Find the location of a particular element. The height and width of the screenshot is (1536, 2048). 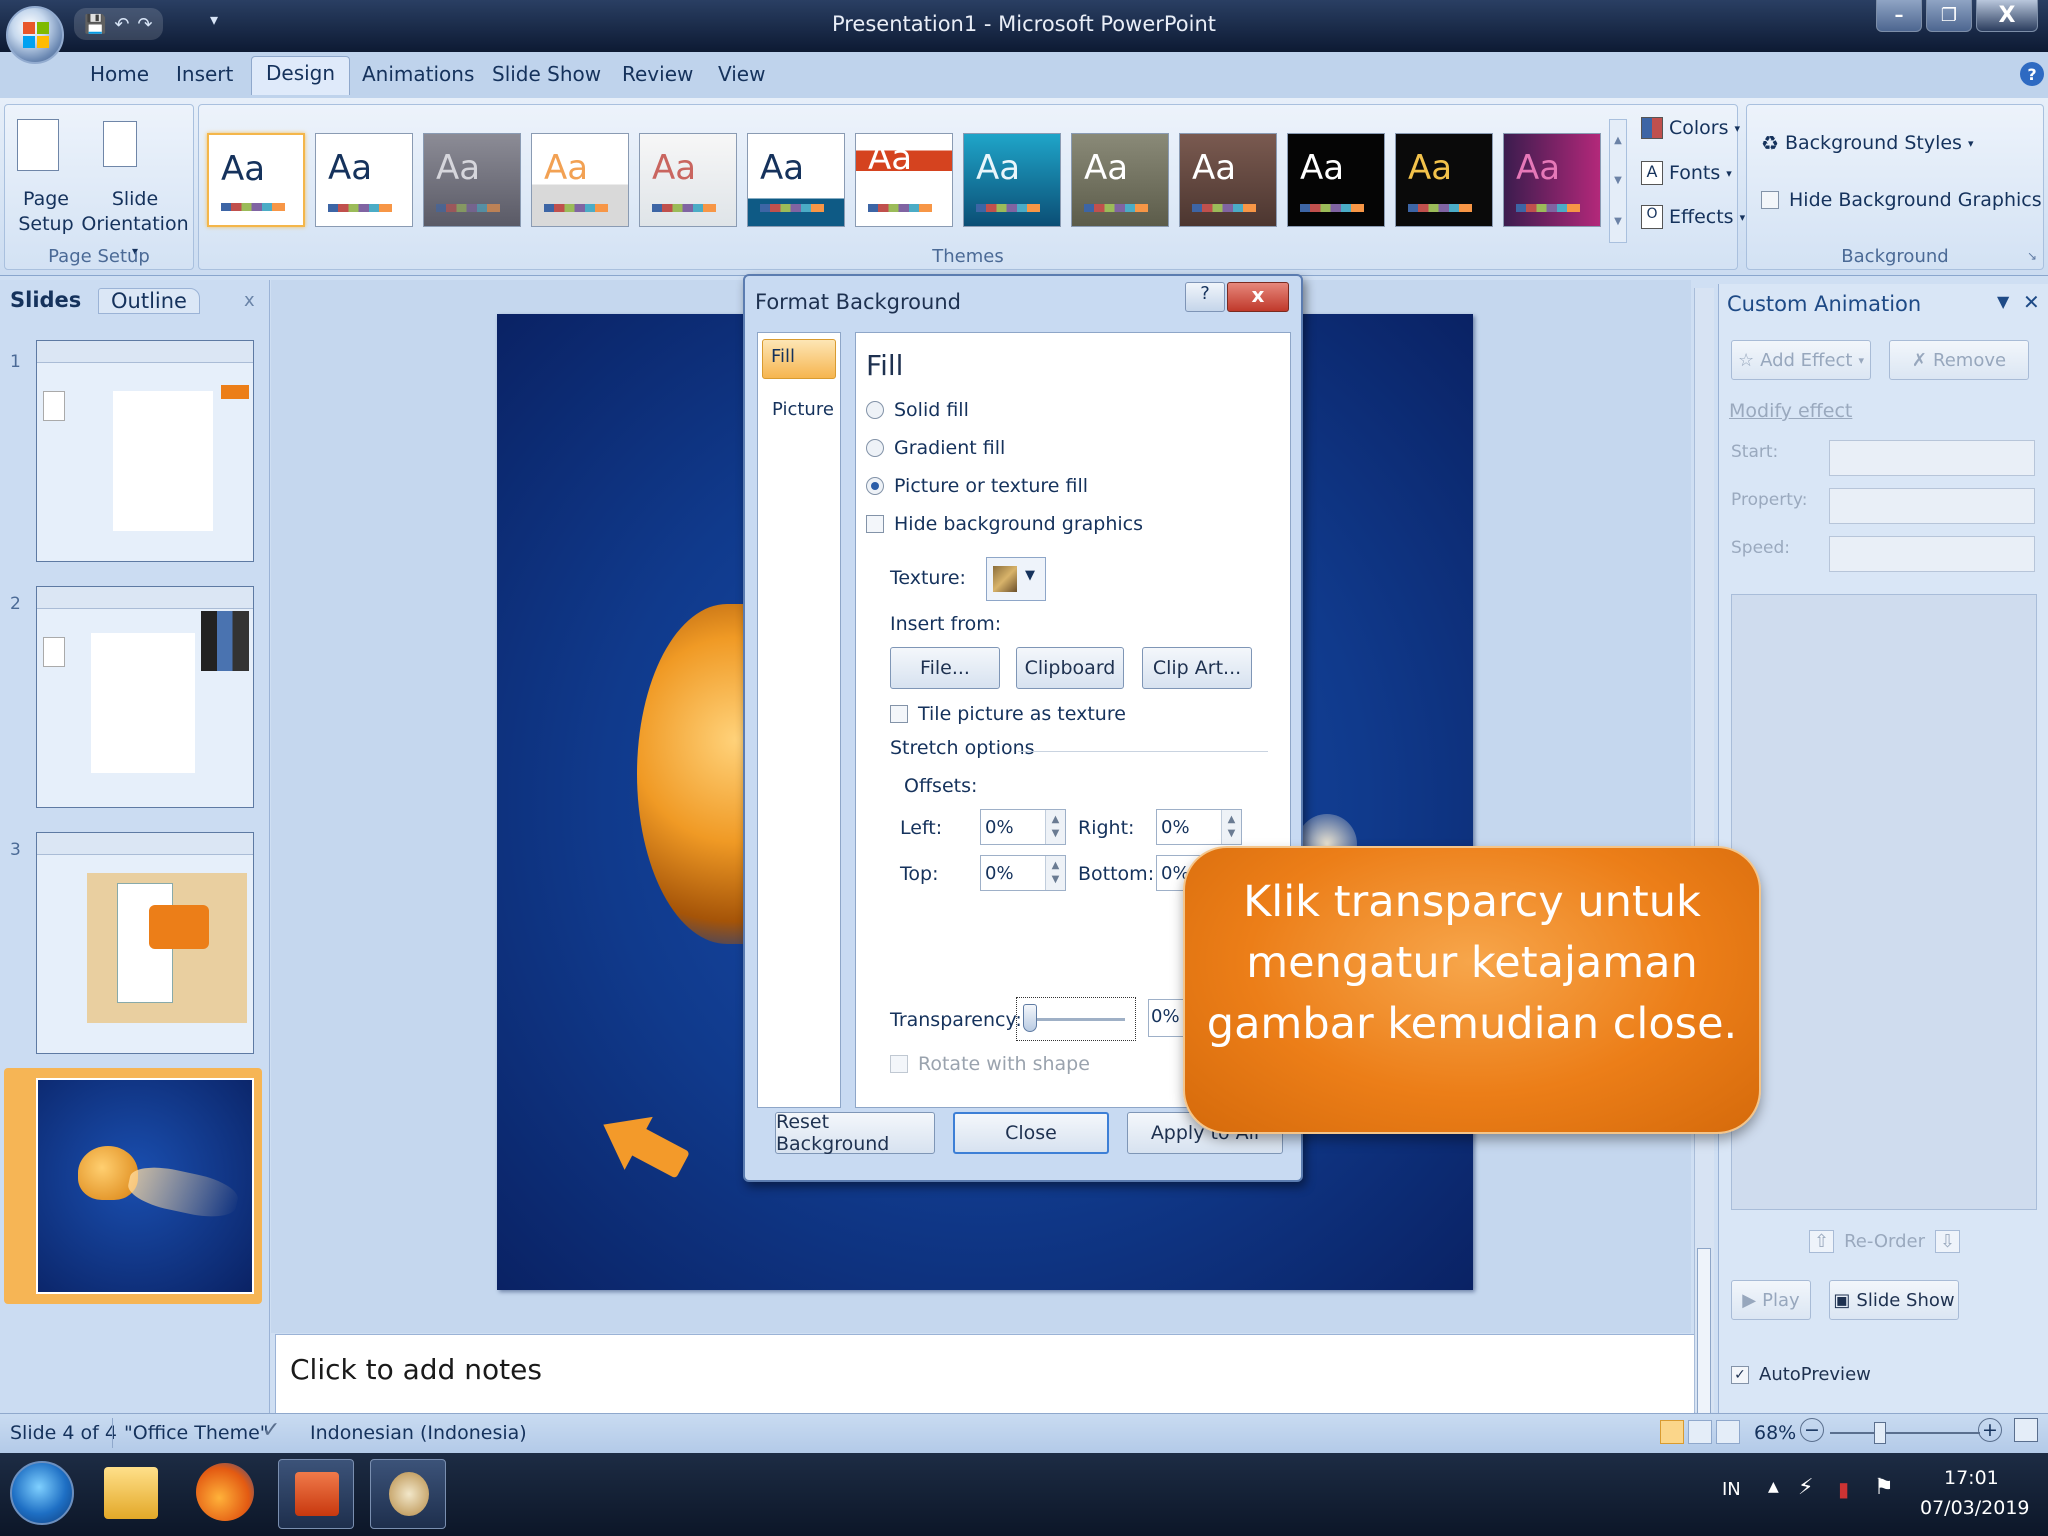

theme-11: Aa is located at coordinates (1336, 180).